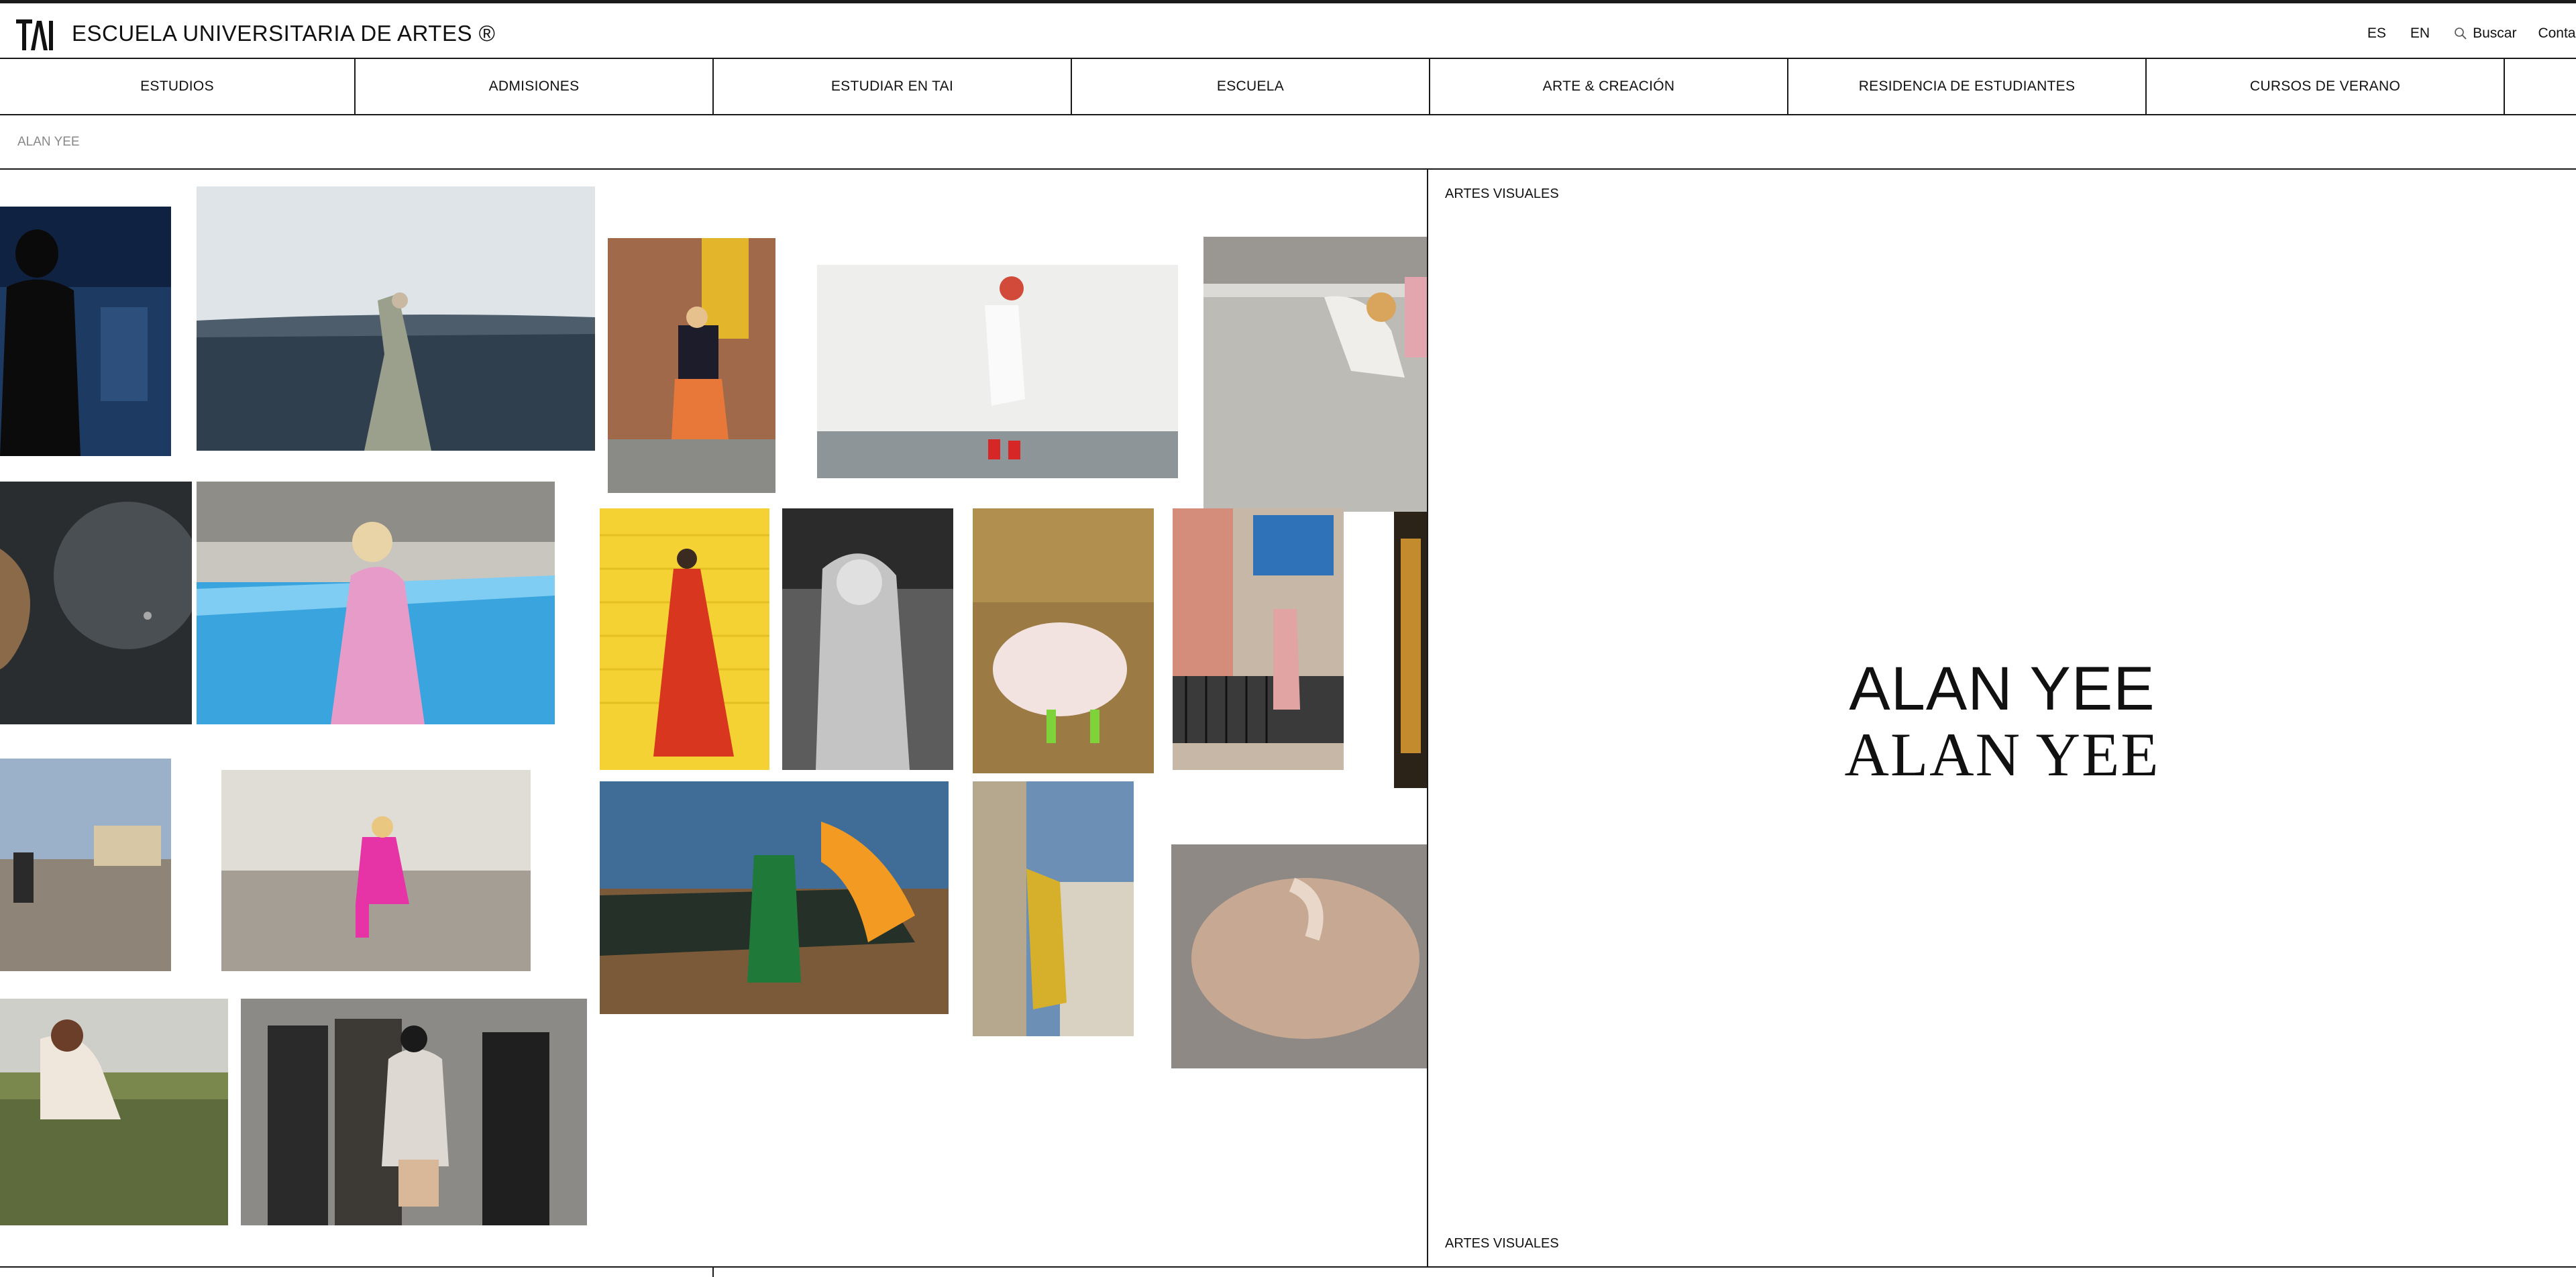 The height and width of the screenshot is (1277, 2576). What do you see at coordinates (1609, 86) in the screenshot?
I see `nav-item-arte-creacion: ARTE & CREACIÓN` at bounding box center [1609, 86].